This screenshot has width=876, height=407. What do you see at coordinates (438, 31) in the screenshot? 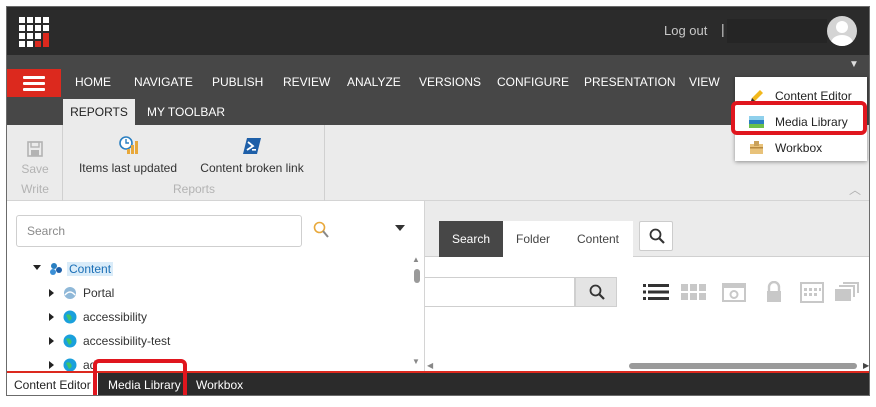
I see `top-bar: Log out |` at bounding box center [438, 31].